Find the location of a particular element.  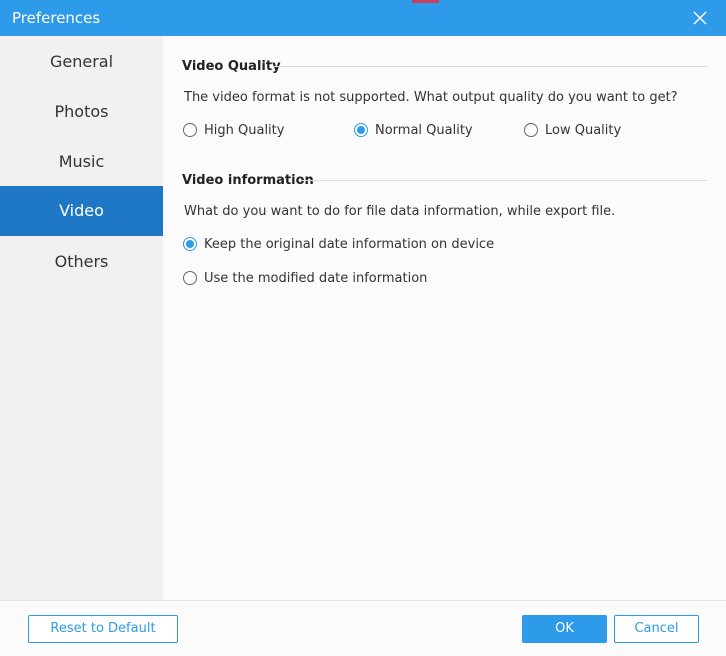

radio-label: High Quality is located at coordinates (244, 130).